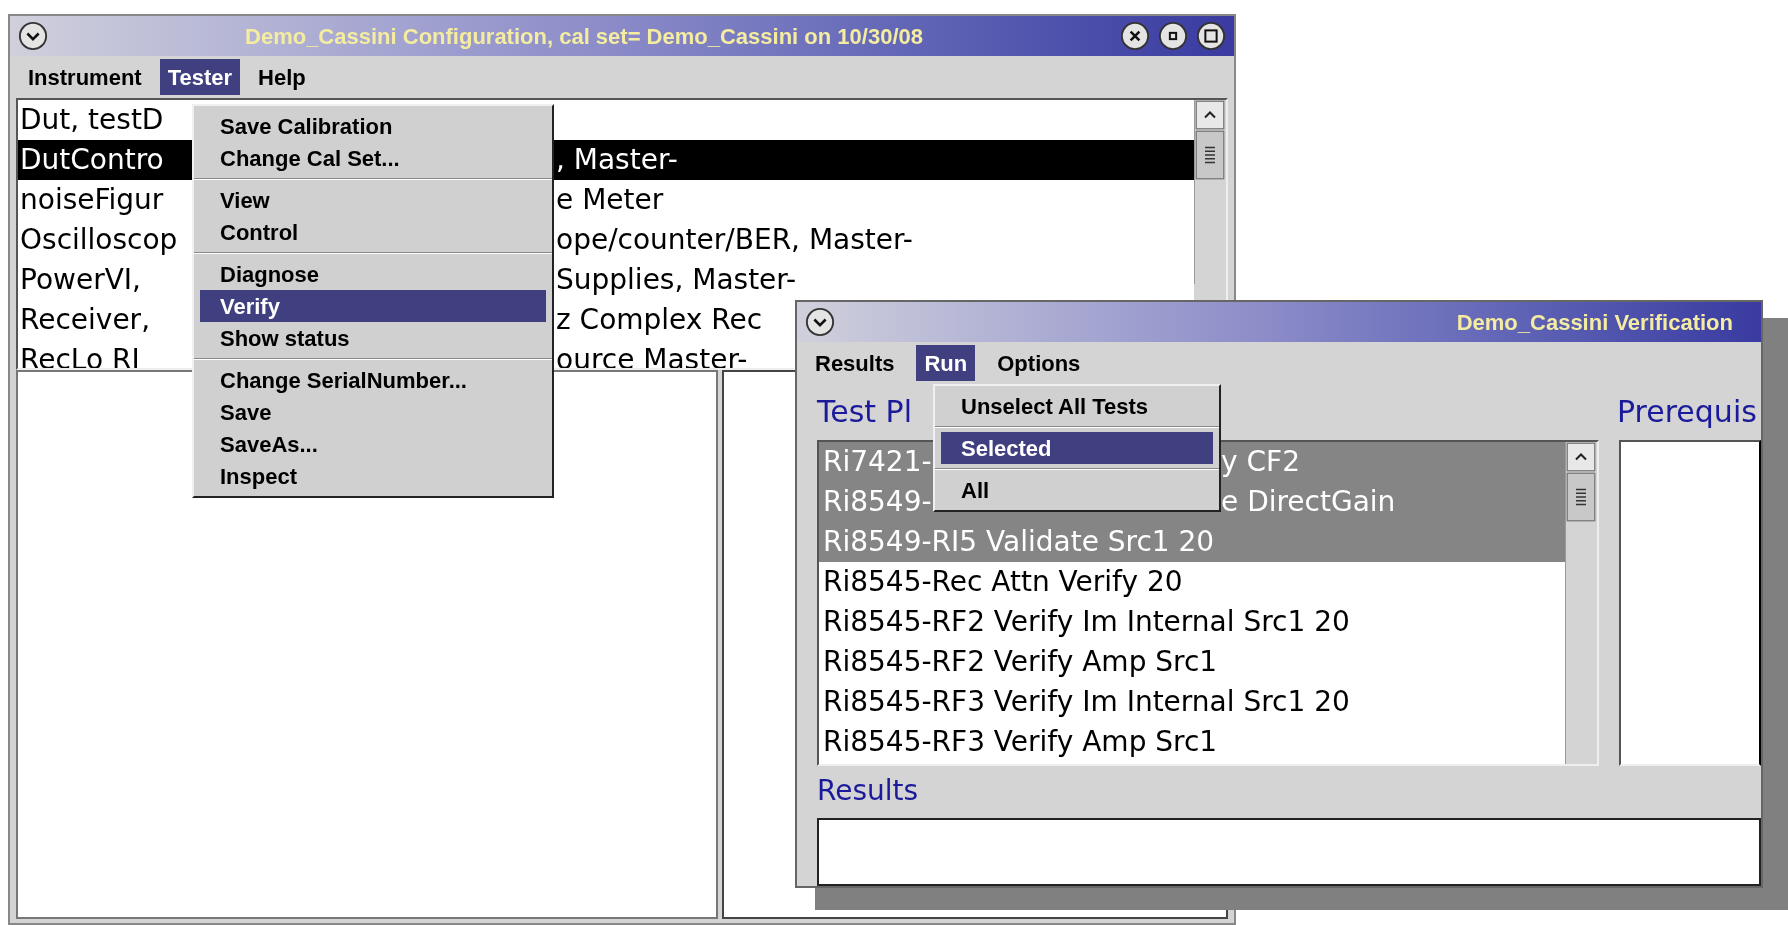  I want to click on maximize-icon, so click(1211, 36).